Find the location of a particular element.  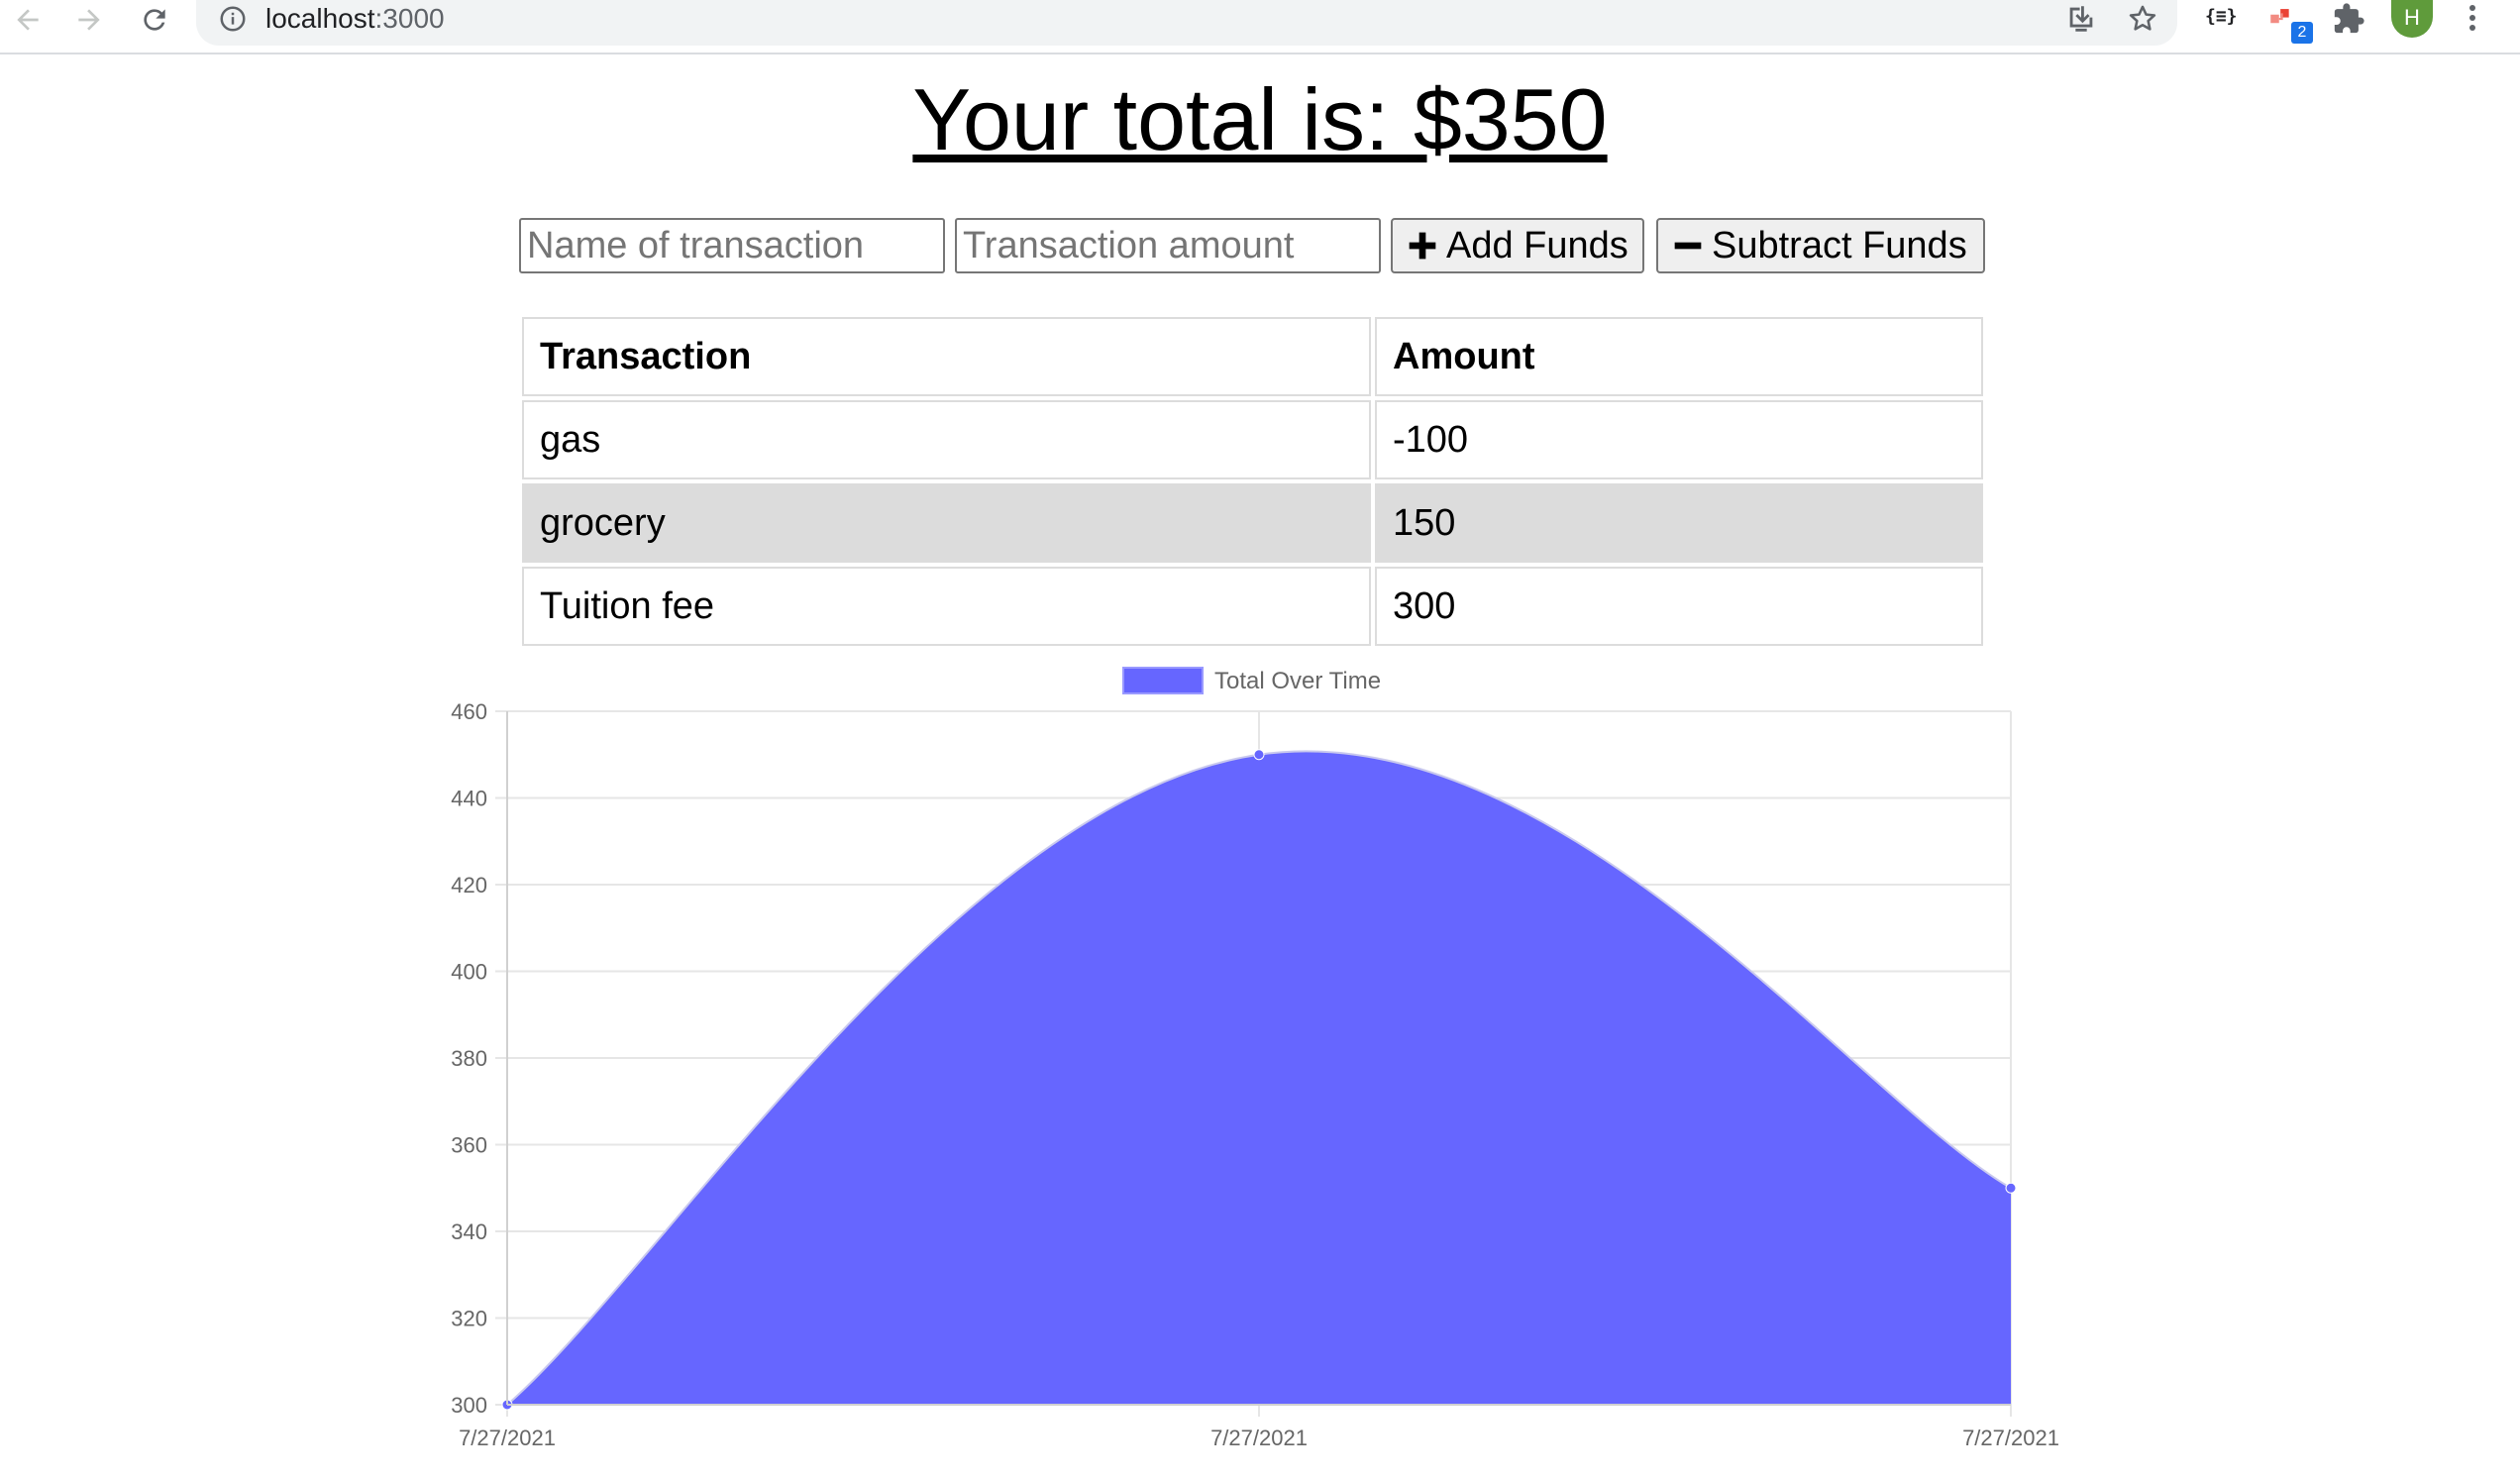

legend-swatch is located at coordinates (1163, 680).